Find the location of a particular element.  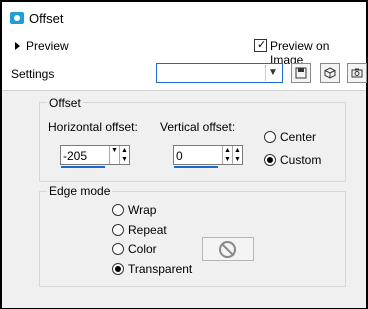

triangle-right-icon is located at coordinates (17, 46).